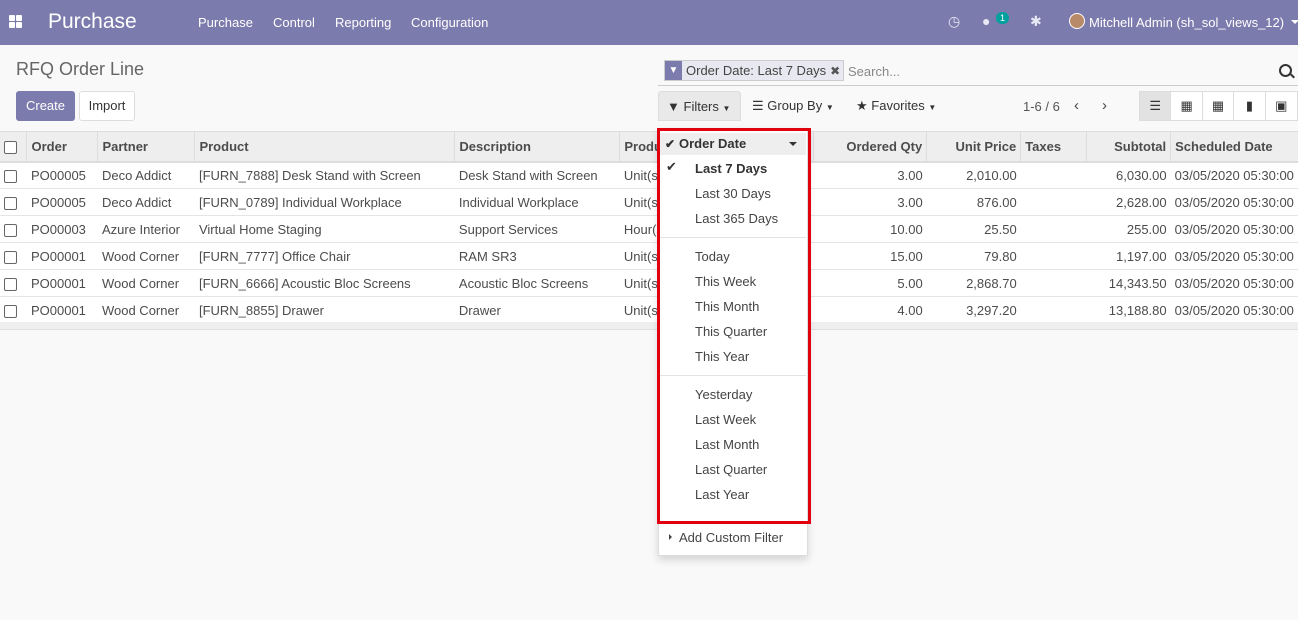  I want to click on add-custom-filter-button: Add Custom Filter, so click(731, 537).